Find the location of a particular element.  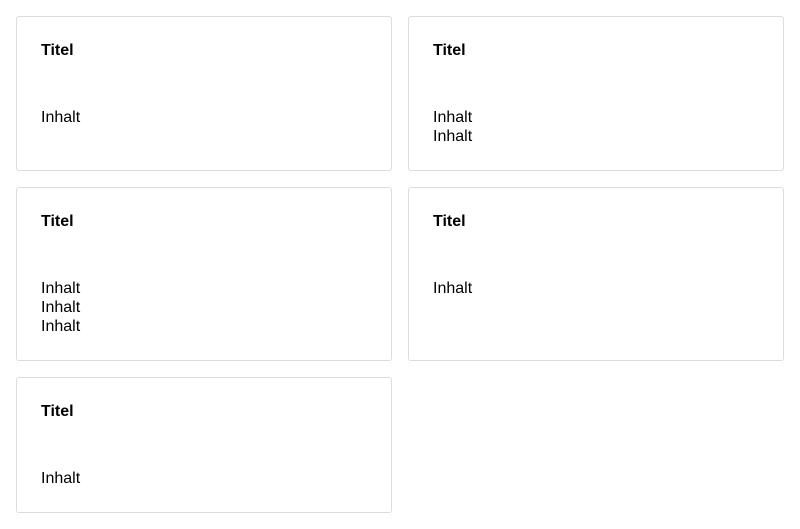

card-content: Inhalt Inhalt Inhalt is located at coordinates (60, 307).